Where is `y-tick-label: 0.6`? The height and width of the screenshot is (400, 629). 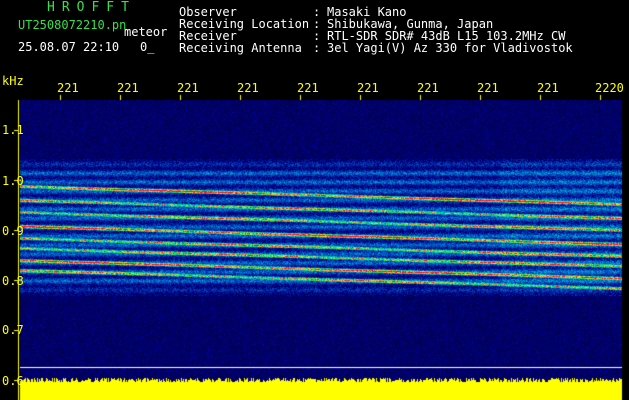 y-tick-label: 0.6 is located at coordinates (13, 381).